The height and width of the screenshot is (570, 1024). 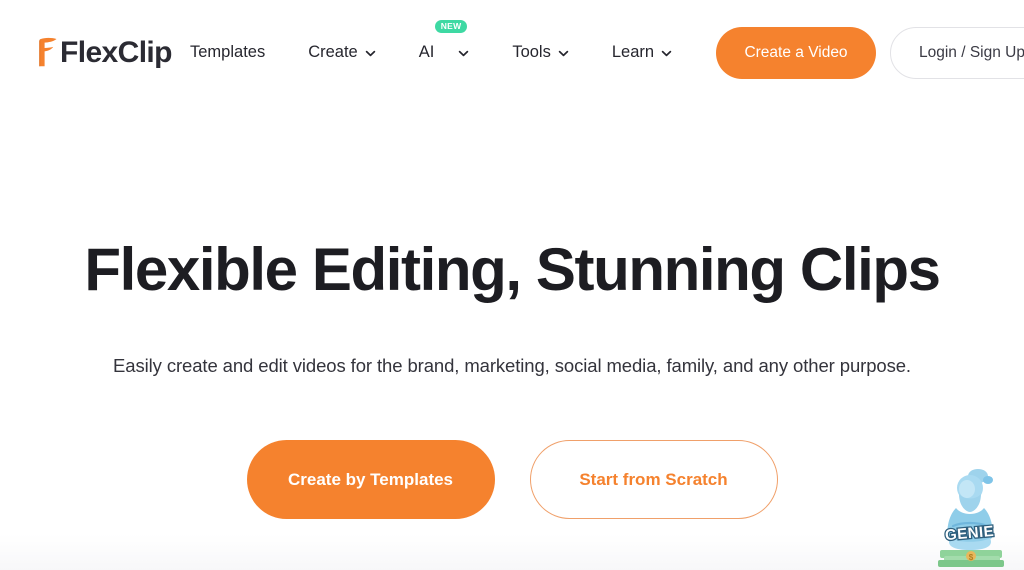 I want to click on logo-text: FlexClip, so click(x=116, y=52).